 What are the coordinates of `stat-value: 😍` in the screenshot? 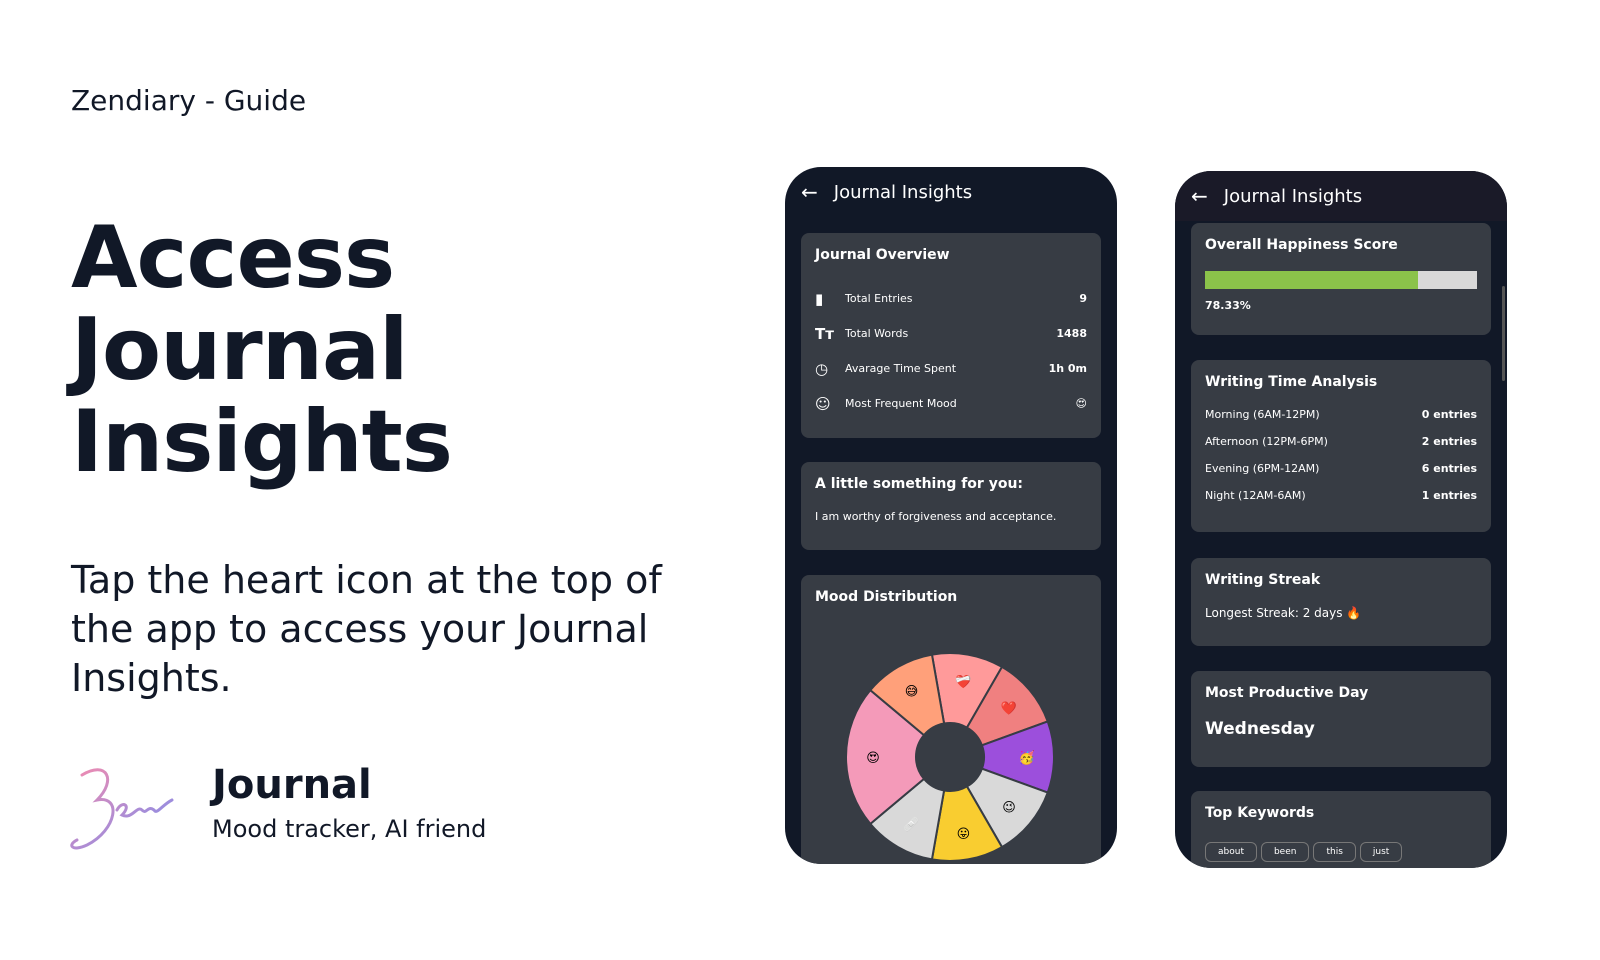 It's located at (1081, 403).